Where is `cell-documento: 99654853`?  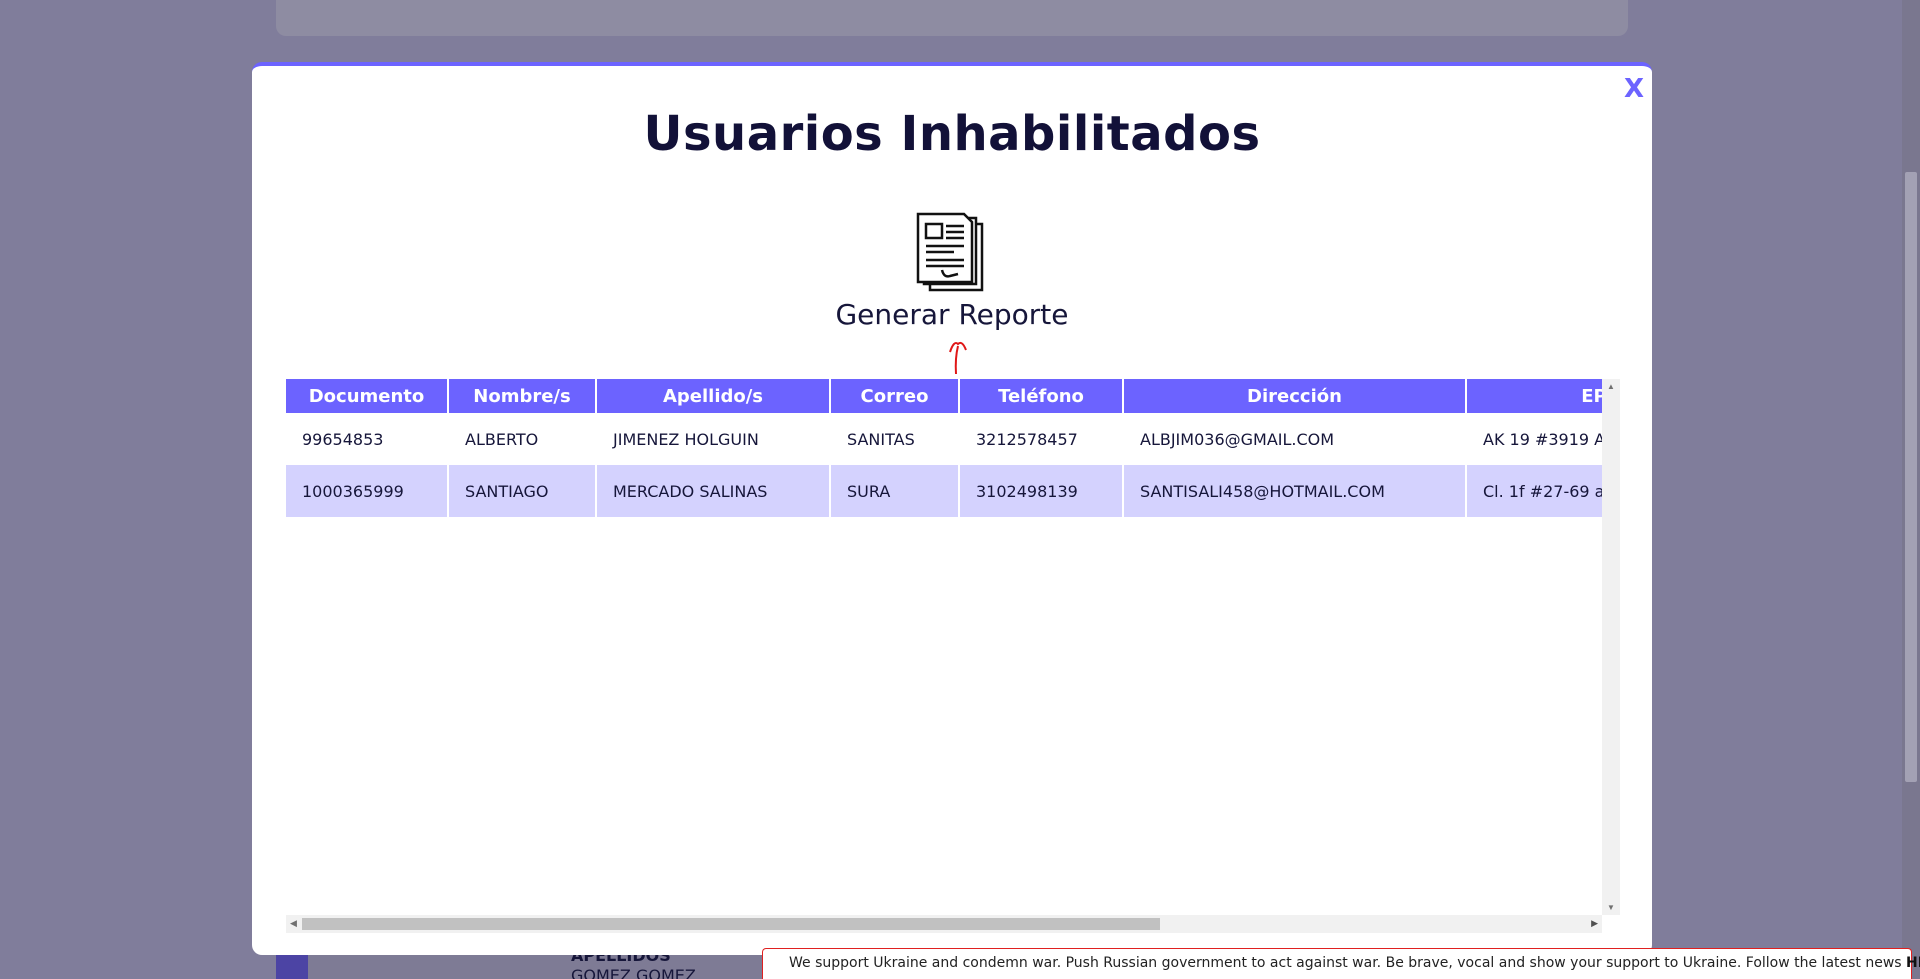 cell-documento: 99654853 is located at coordinates (367, 439).